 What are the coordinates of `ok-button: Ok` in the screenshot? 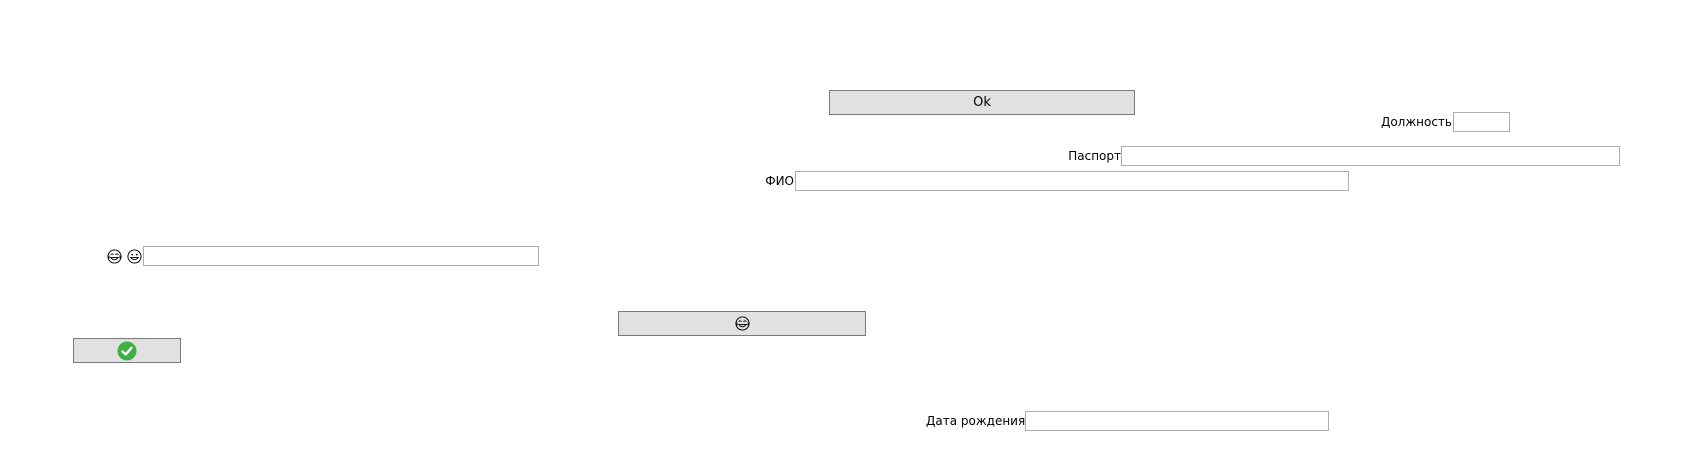 It's located at (982, 102).